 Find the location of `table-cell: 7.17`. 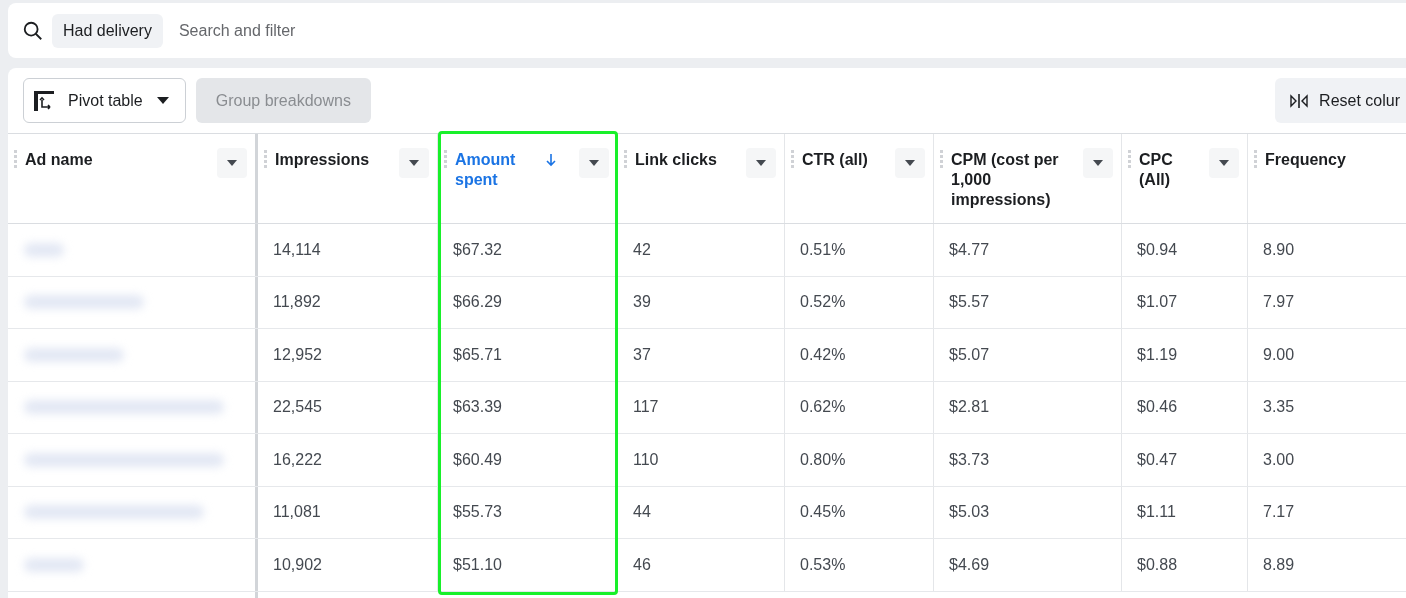

table-cell: 7.17 is located at coordinates (1279, 512).